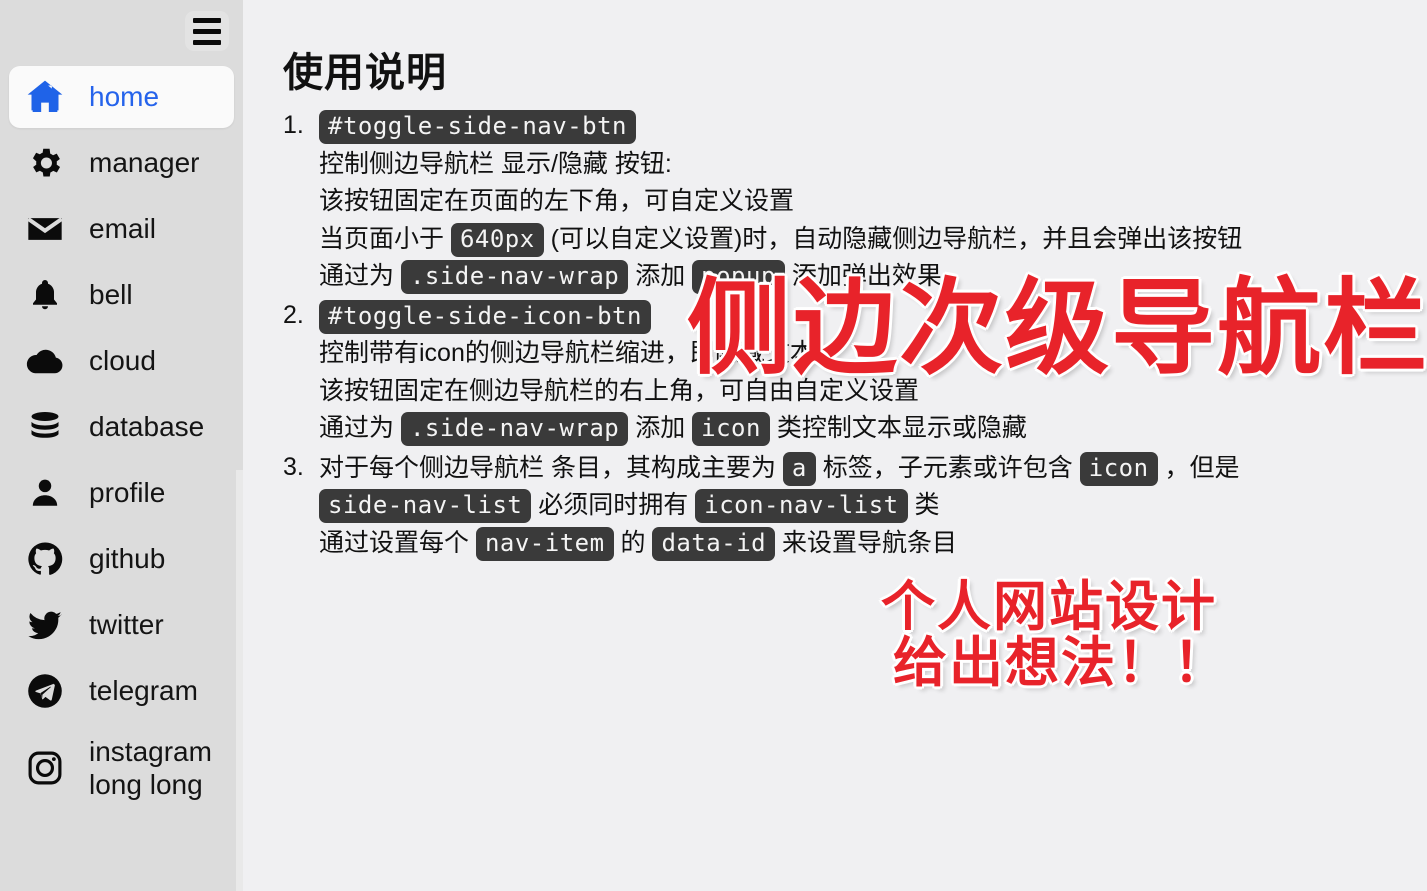  Describe the element at coordinates (495, 163) in the screenshot. I see `instruction-line: 控制侧边导航栏 显示/隐藏 按钮:` at that location.